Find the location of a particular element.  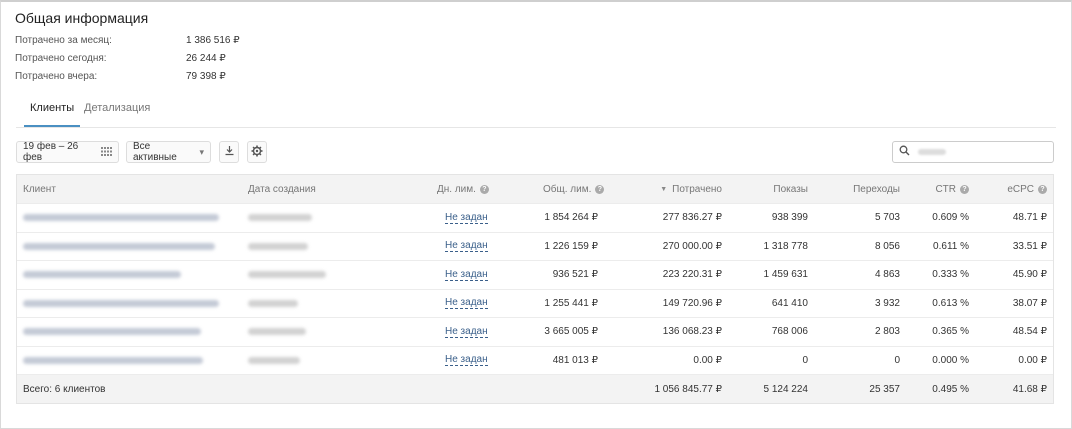

calendar-icon is located at coordinates (106, 152).